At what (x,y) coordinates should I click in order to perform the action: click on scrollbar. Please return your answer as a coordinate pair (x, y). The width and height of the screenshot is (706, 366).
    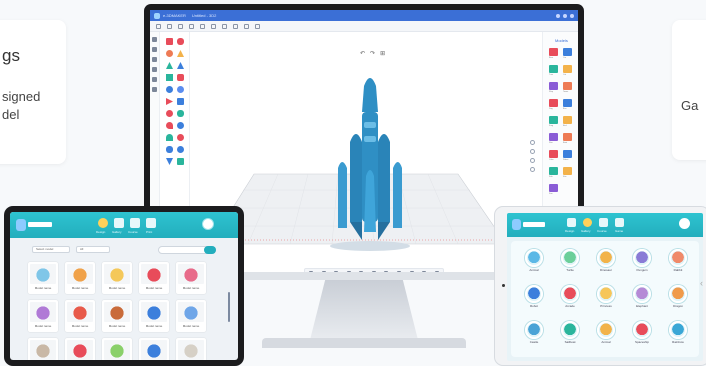
    Looking at the image, I should click on (229, 307).